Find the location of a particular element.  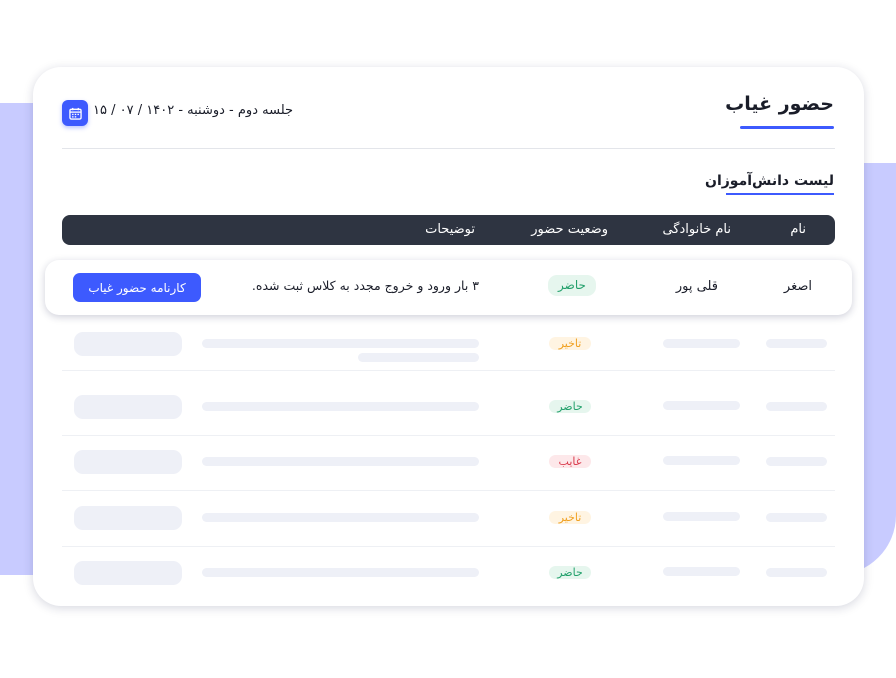

placeholder-notes-line2 is located at coordinates (418, 357).